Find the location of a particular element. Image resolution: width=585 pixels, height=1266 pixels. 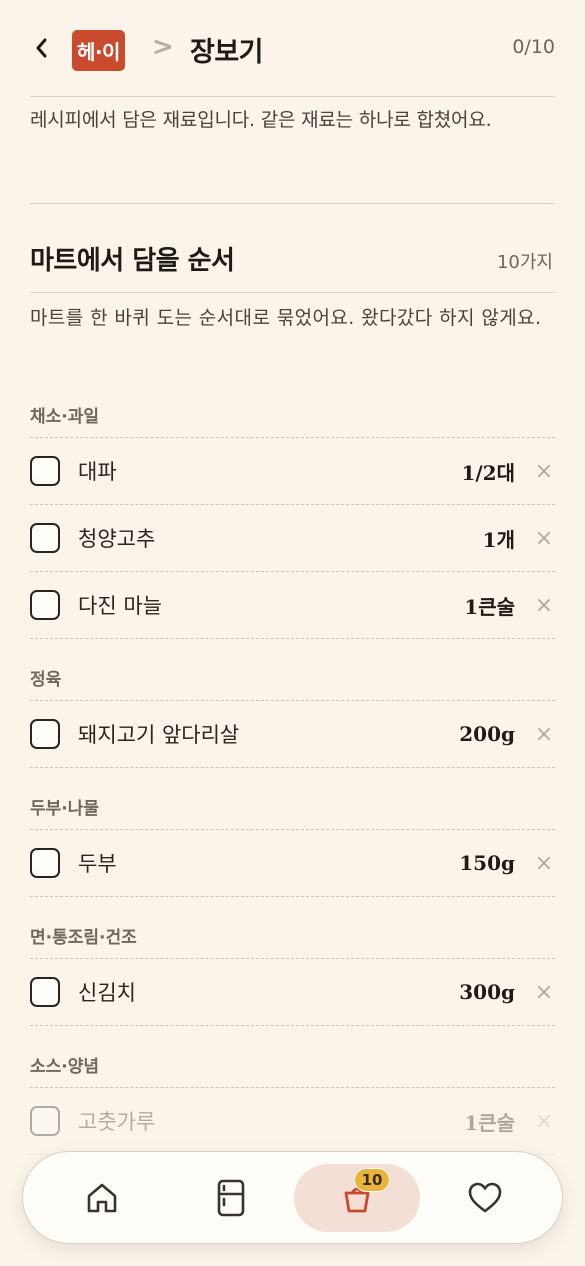

heart-icon is located at coordinates (485, 1197).